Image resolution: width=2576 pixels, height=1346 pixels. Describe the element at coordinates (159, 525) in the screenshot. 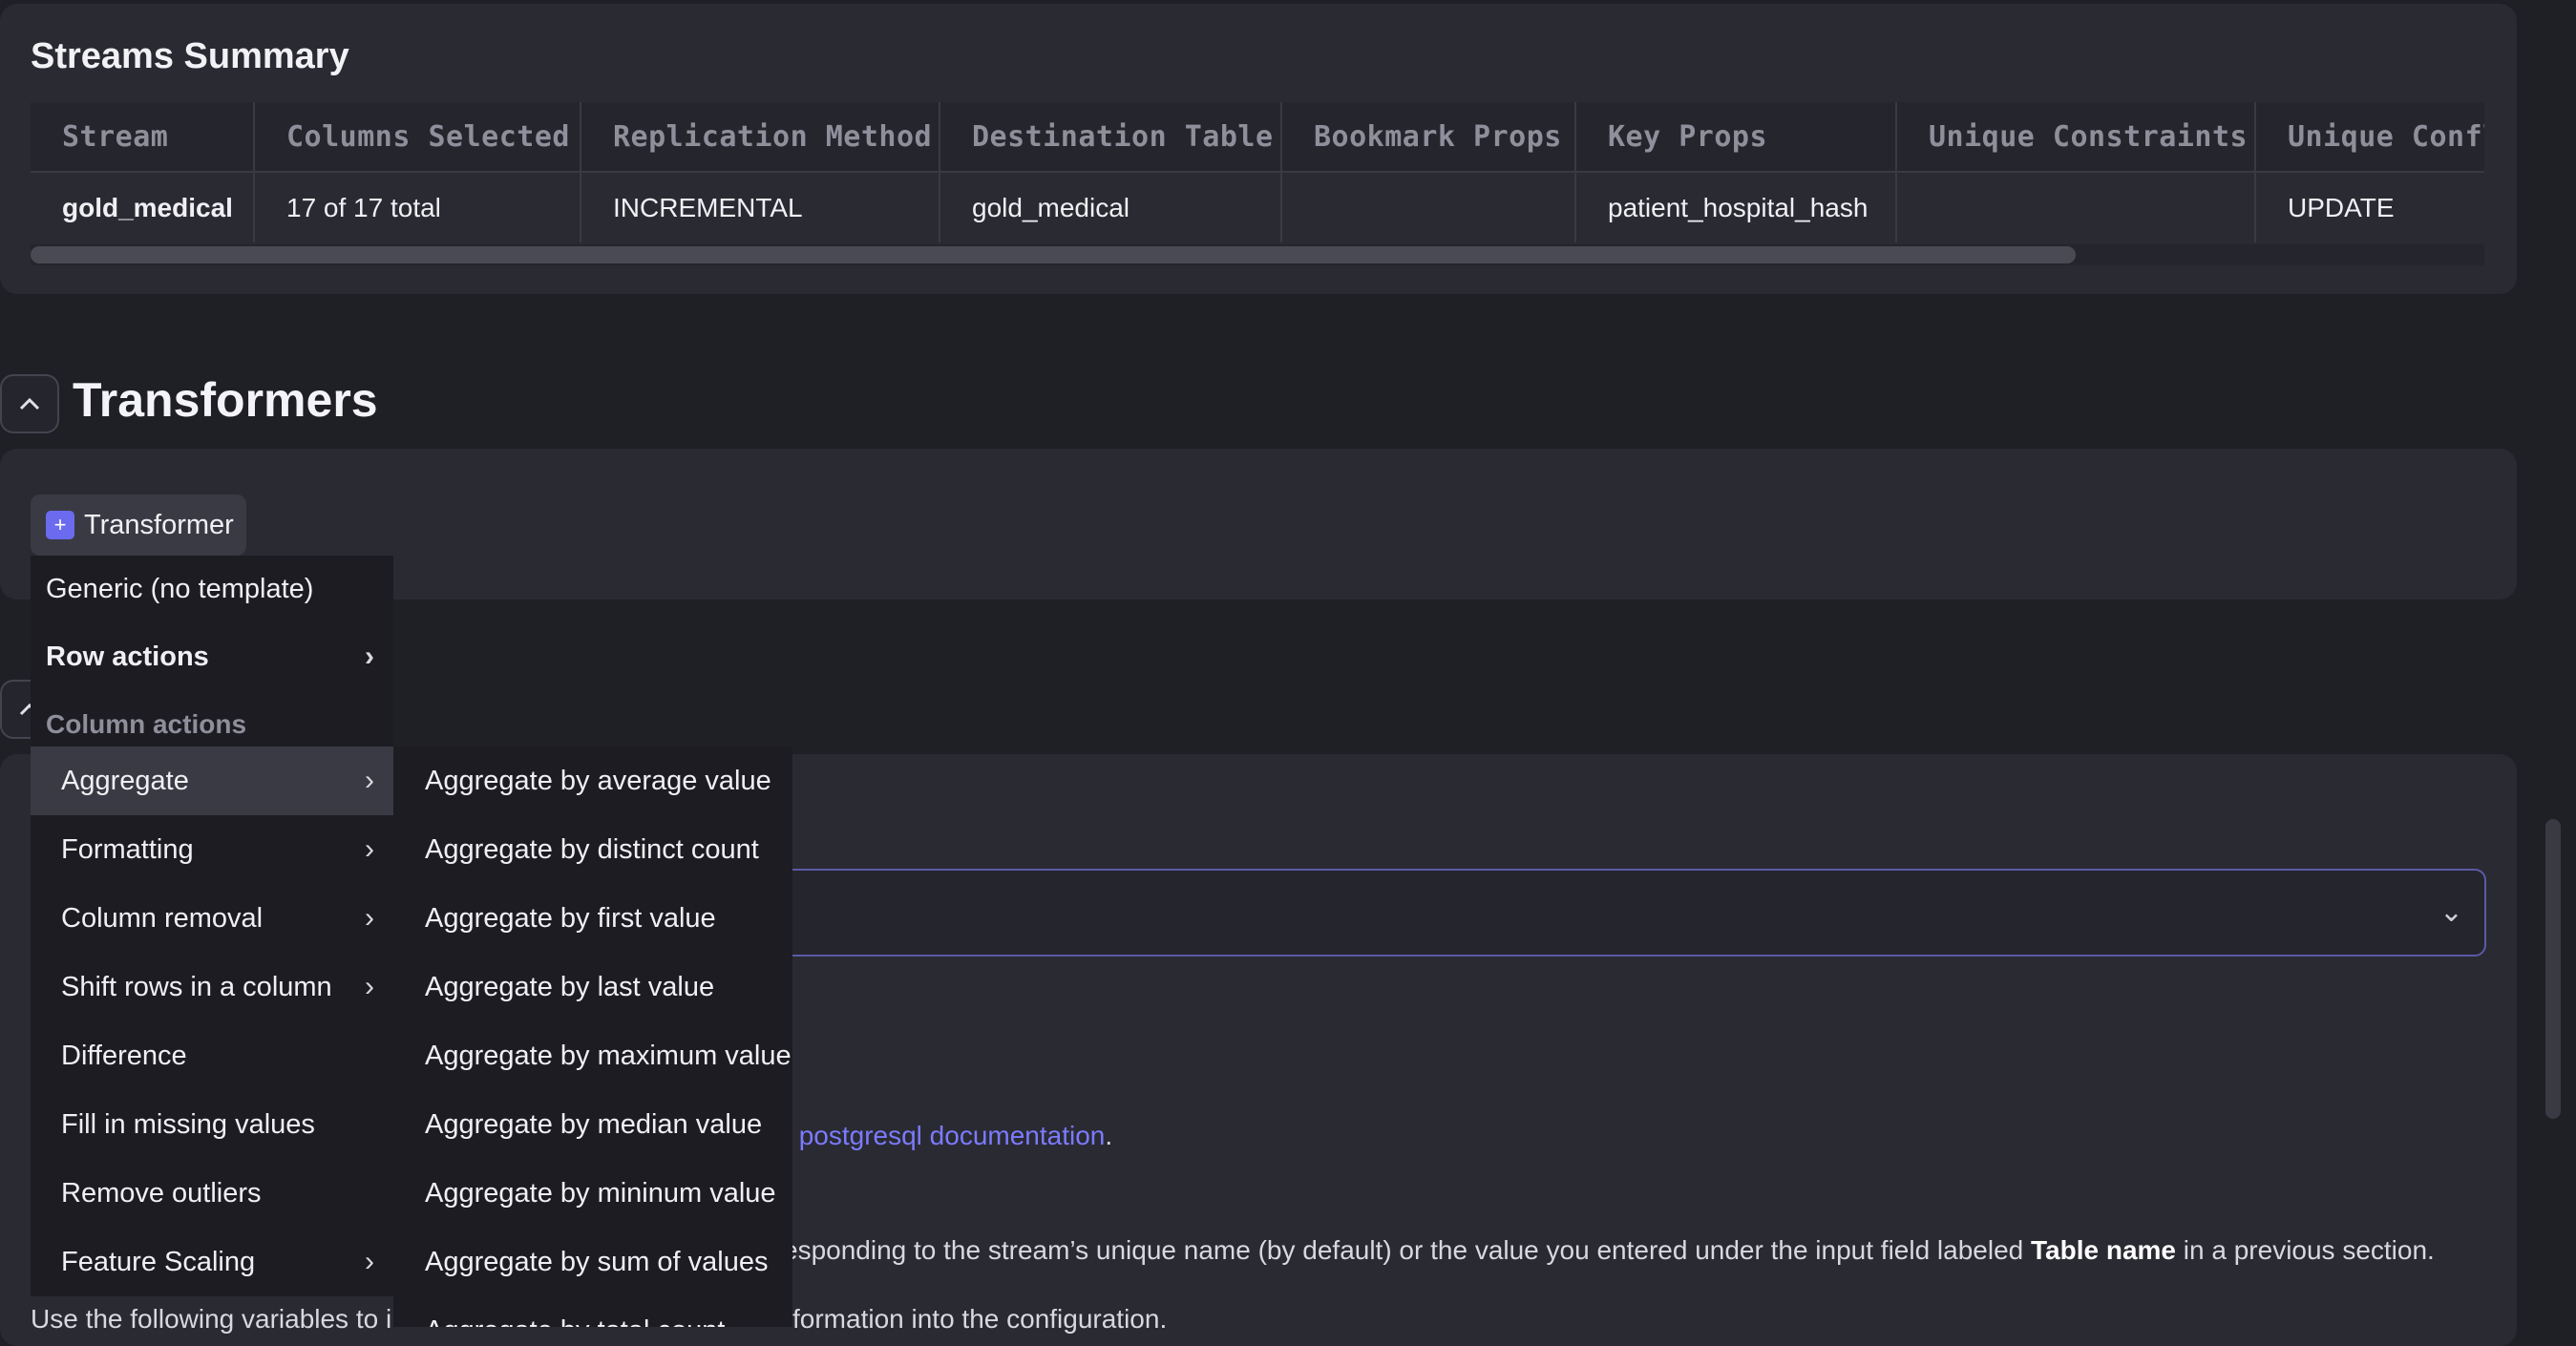

I see `add-transformer-label: Transformer` at that location.